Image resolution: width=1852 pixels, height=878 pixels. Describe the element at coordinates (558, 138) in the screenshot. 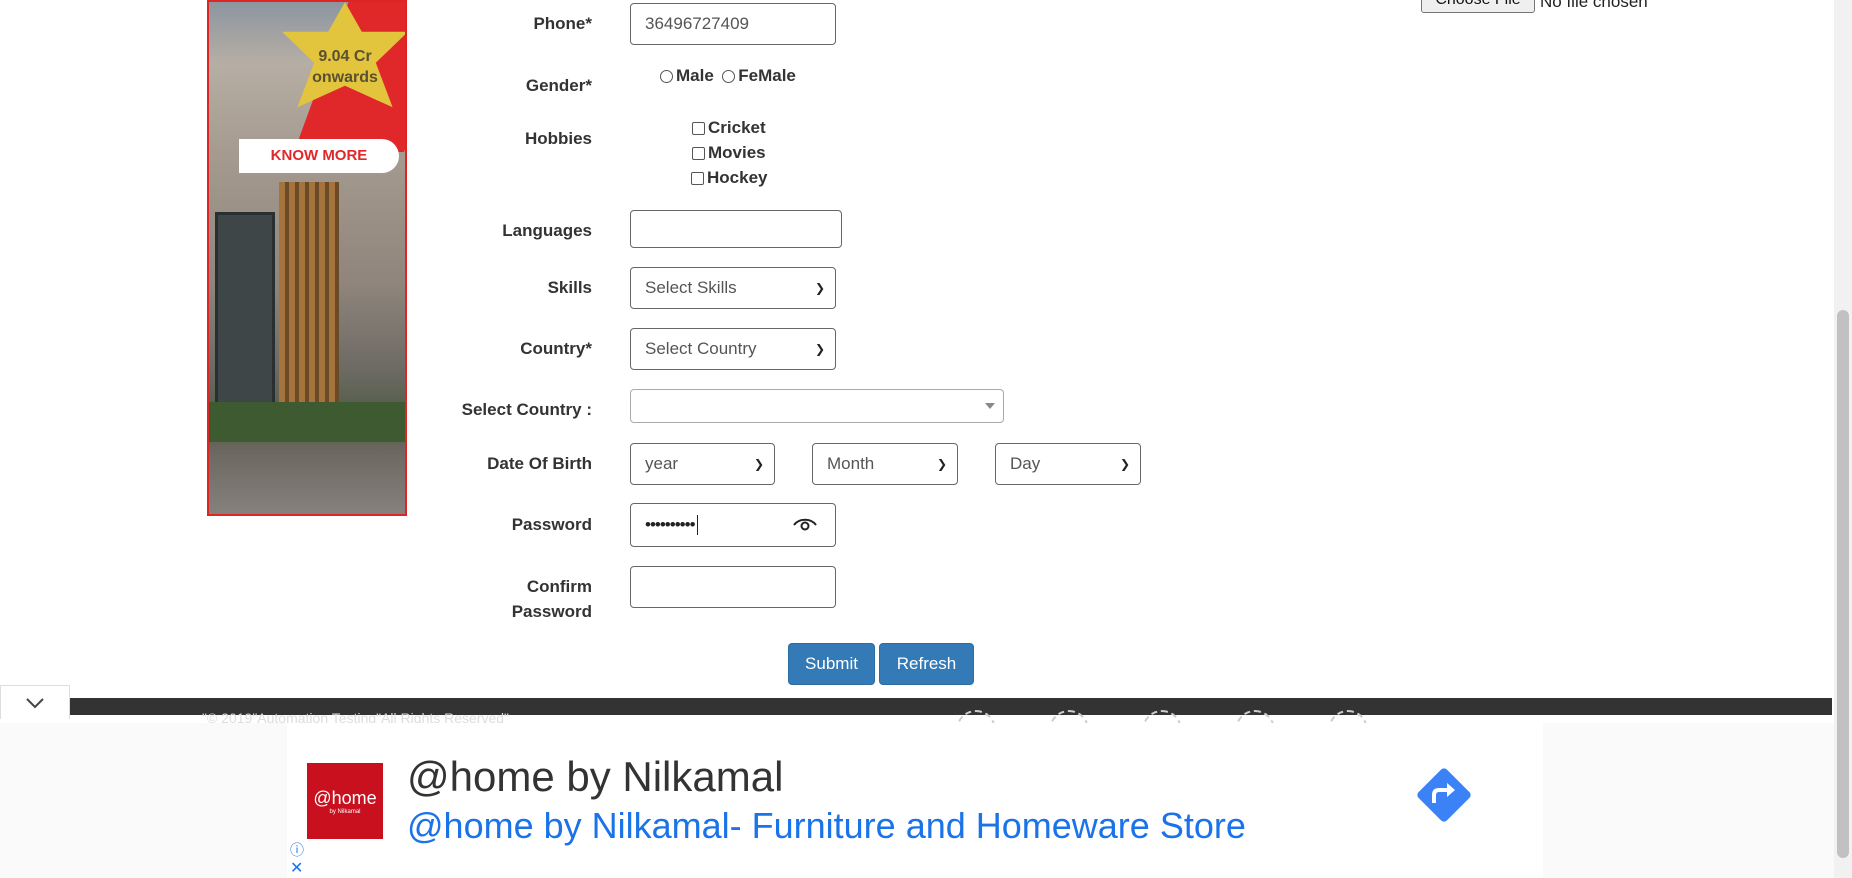

I see `hobbies-label: Hobbies` at that location.